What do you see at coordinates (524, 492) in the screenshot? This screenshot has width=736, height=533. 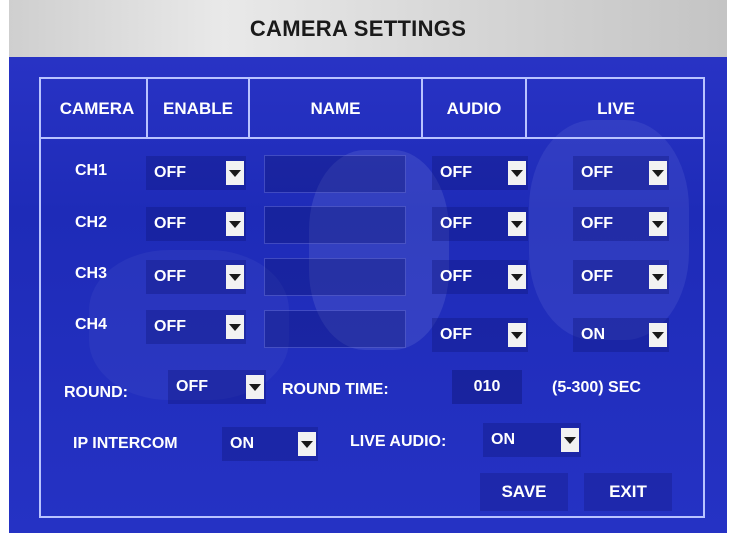 I see `save-button: SAVE` at bounding box center [524, 492].